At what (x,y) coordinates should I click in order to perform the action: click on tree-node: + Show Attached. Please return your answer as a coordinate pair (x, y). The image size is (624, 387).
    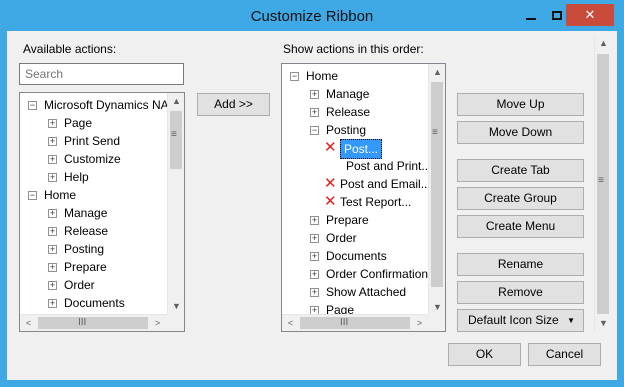
    Looking at the image, I should click on (355, 292).